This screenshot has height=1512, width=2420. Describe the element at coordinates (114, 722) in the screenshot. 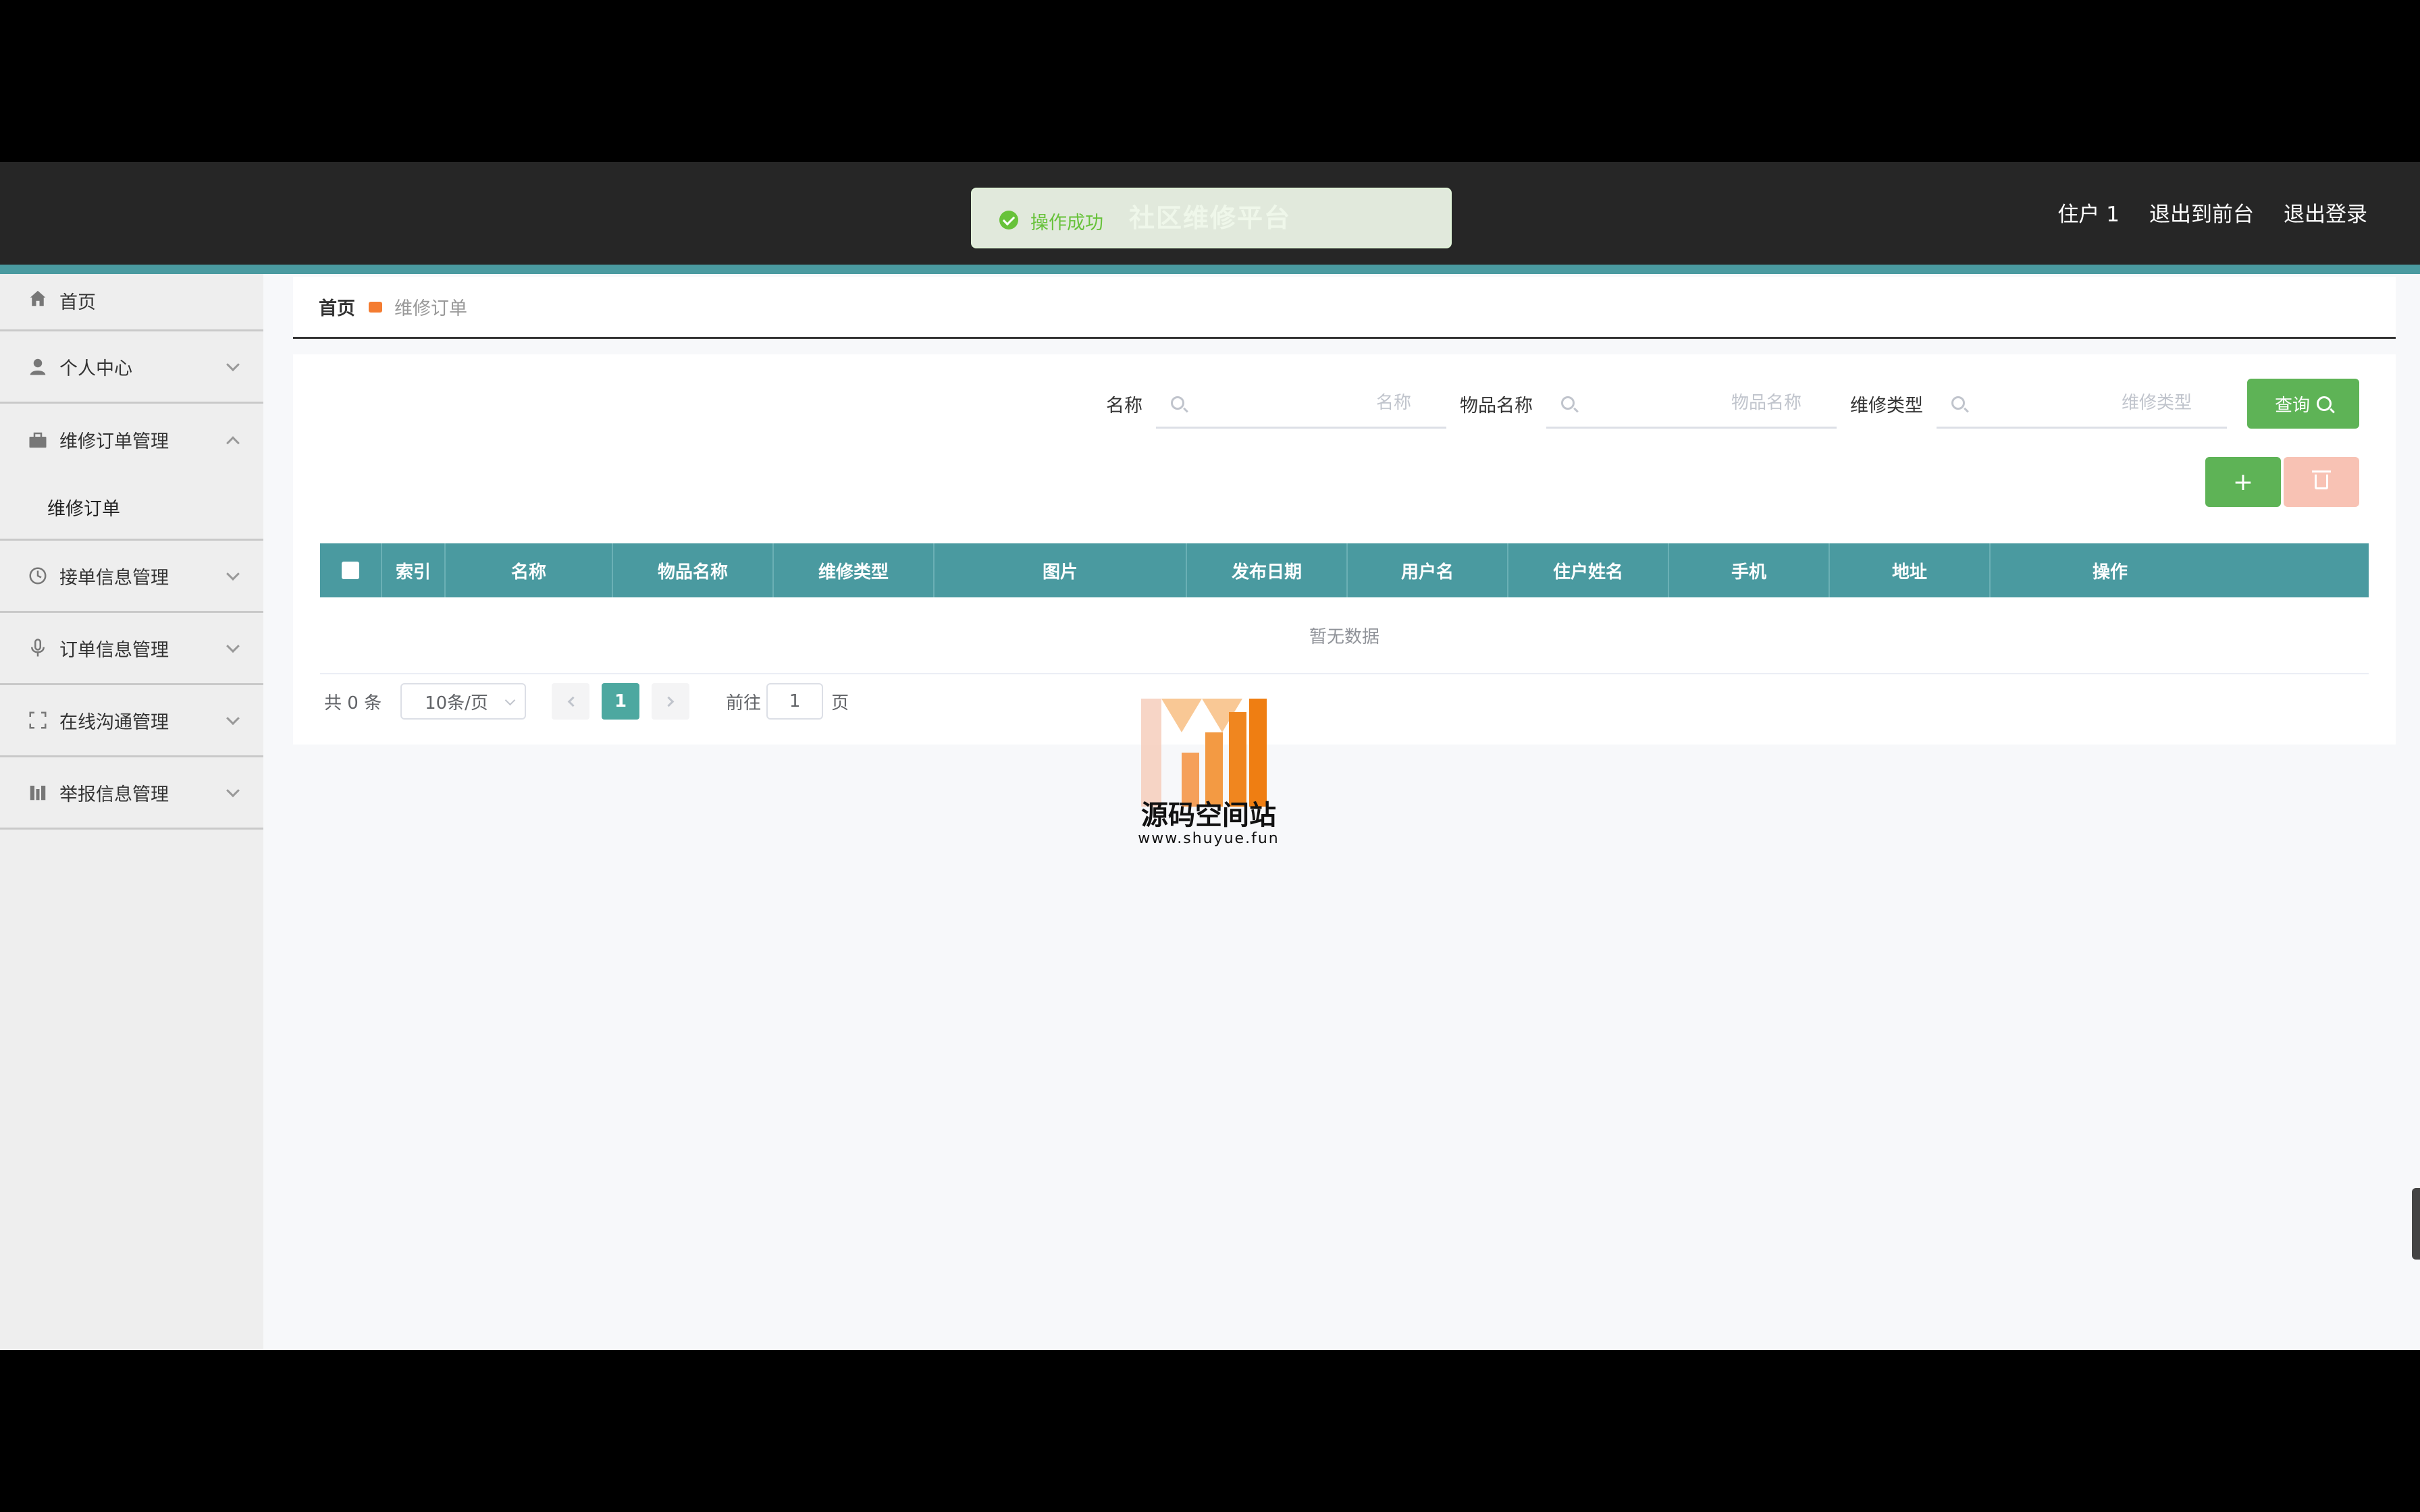

I see `sidebar-item-label: 在线沟通管理` at that location.